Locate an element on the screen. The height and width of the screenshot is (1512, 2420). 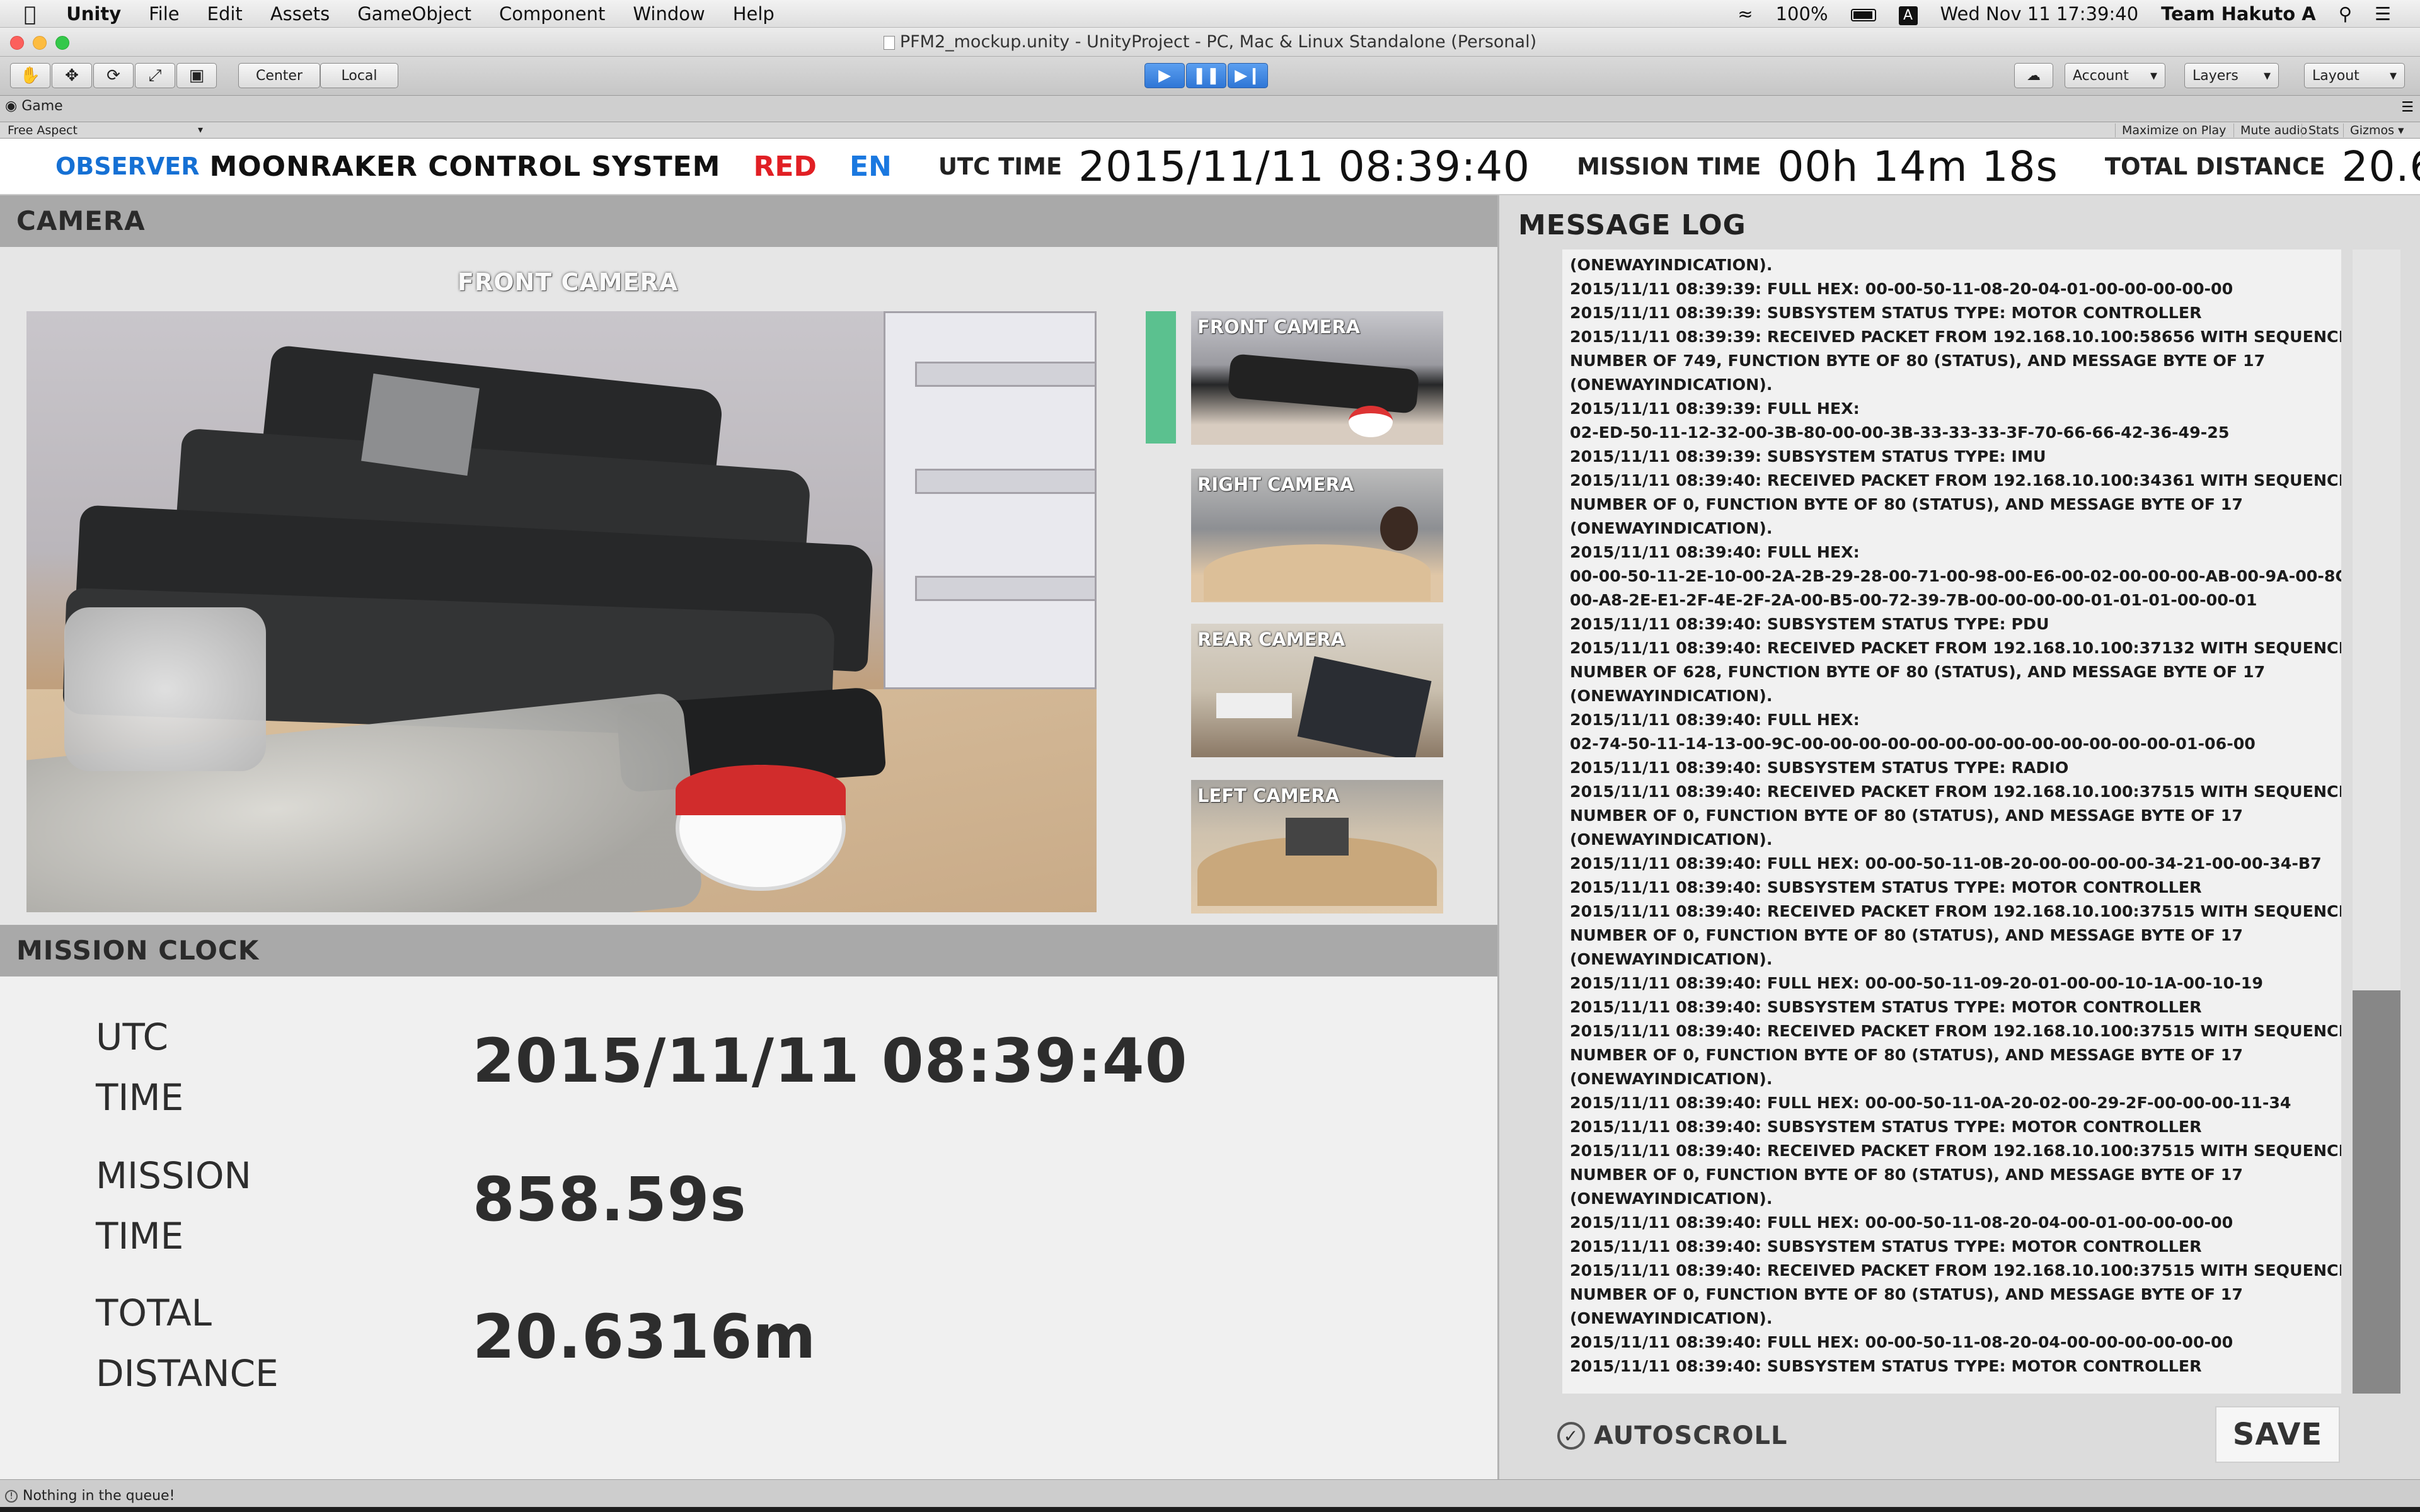
window-minimize-button is located at coordinates (40, 43).